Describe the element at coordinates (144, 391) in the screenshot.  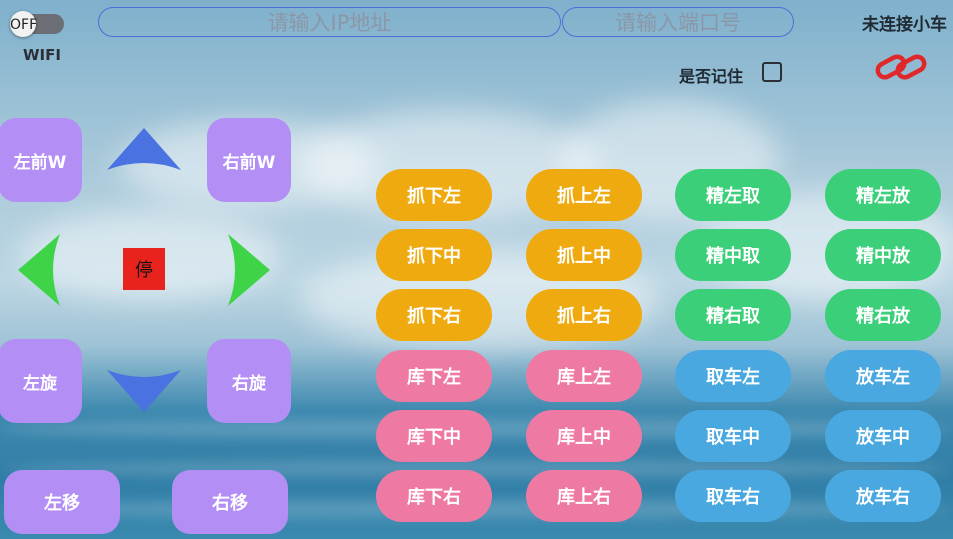
I see `arrow-down-icon` at that location.